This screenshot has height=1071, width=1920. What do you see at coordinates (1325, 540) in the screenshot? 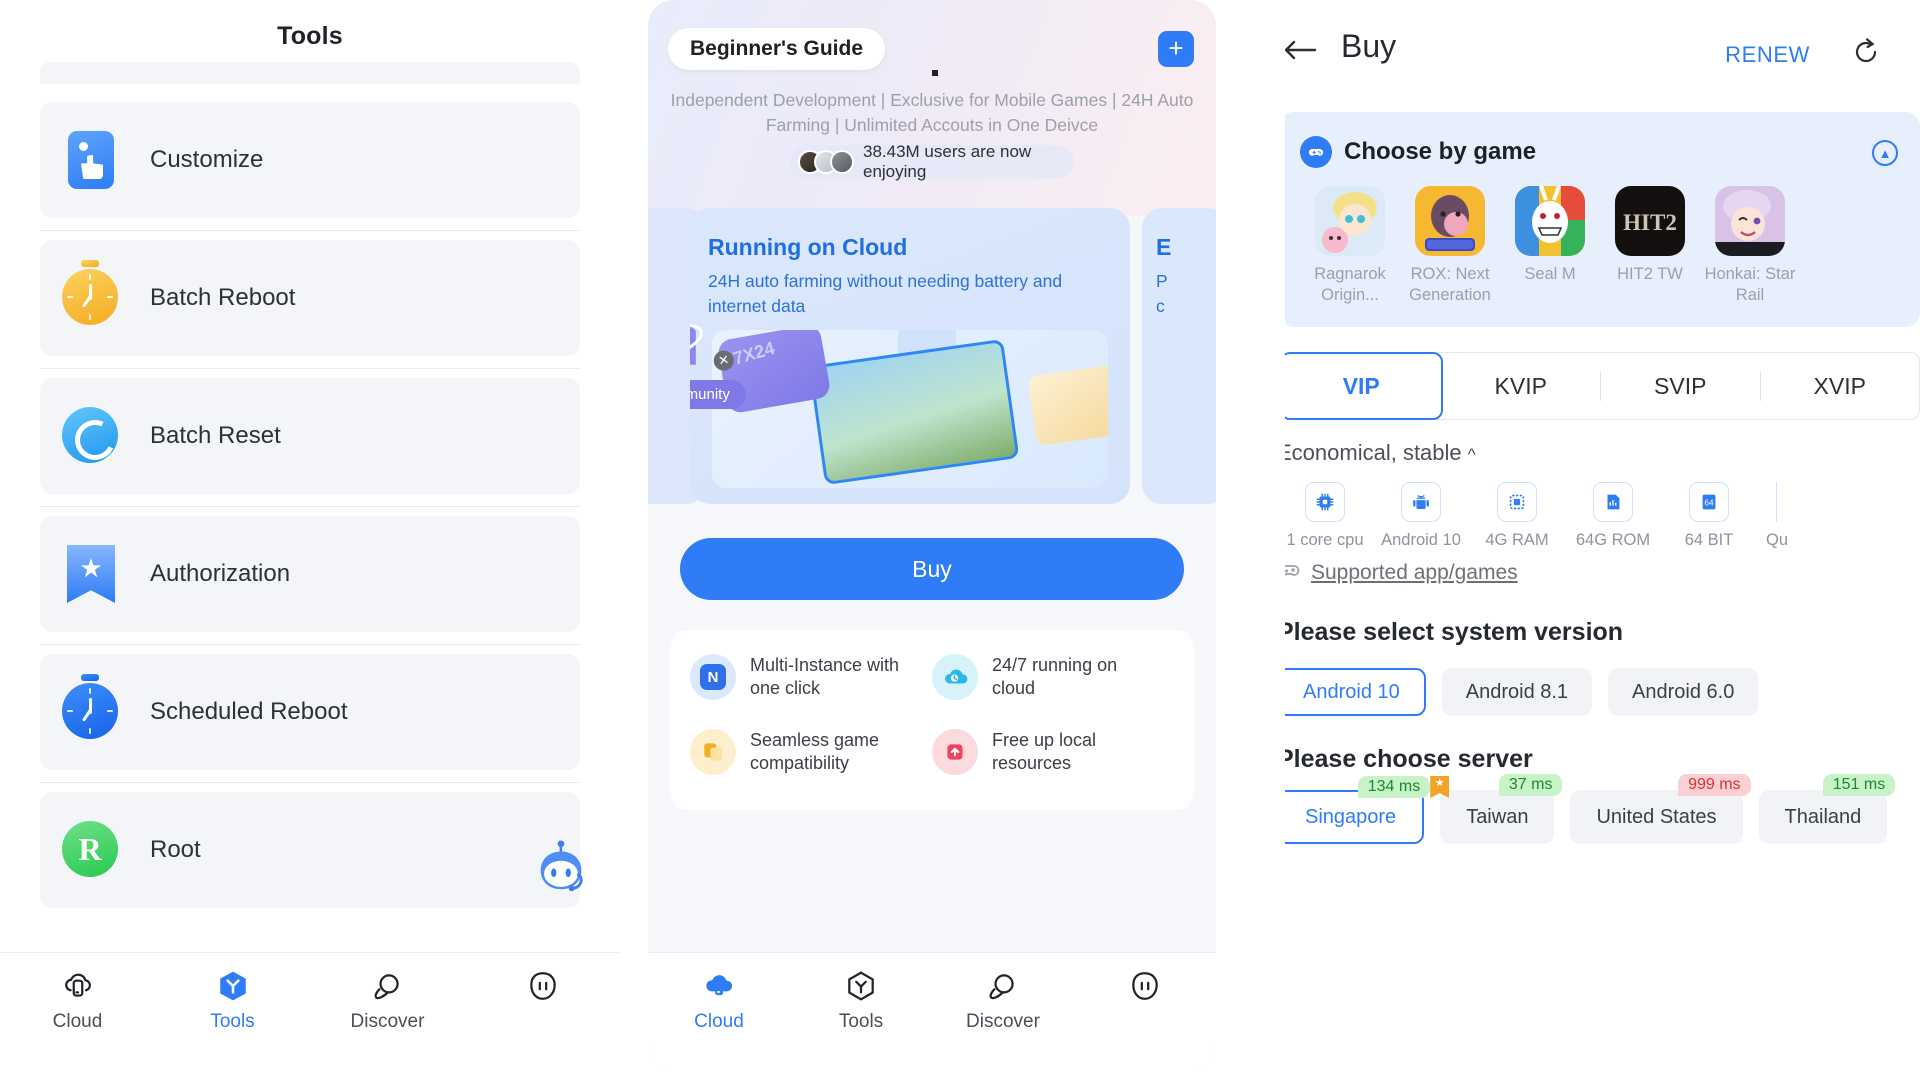
I see `spec-label: 1 core cpu` at bounding box center [1325, 540].